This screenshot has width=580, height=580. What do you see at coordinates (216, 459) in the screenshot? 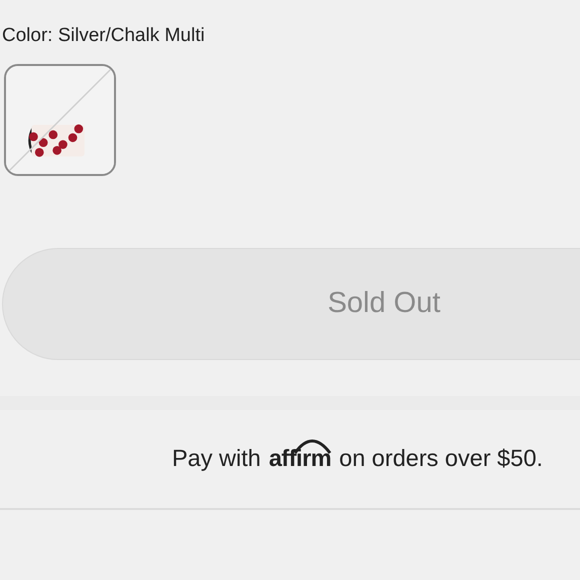
I see `financing-text: Pay with` at bounding box center [216, 459].